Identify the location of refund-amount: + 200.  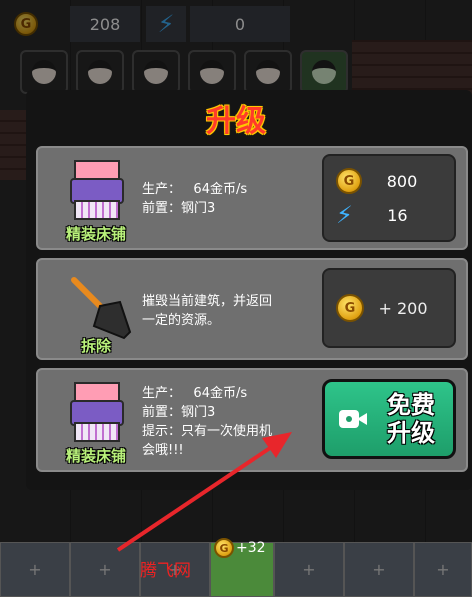
(403, 308).